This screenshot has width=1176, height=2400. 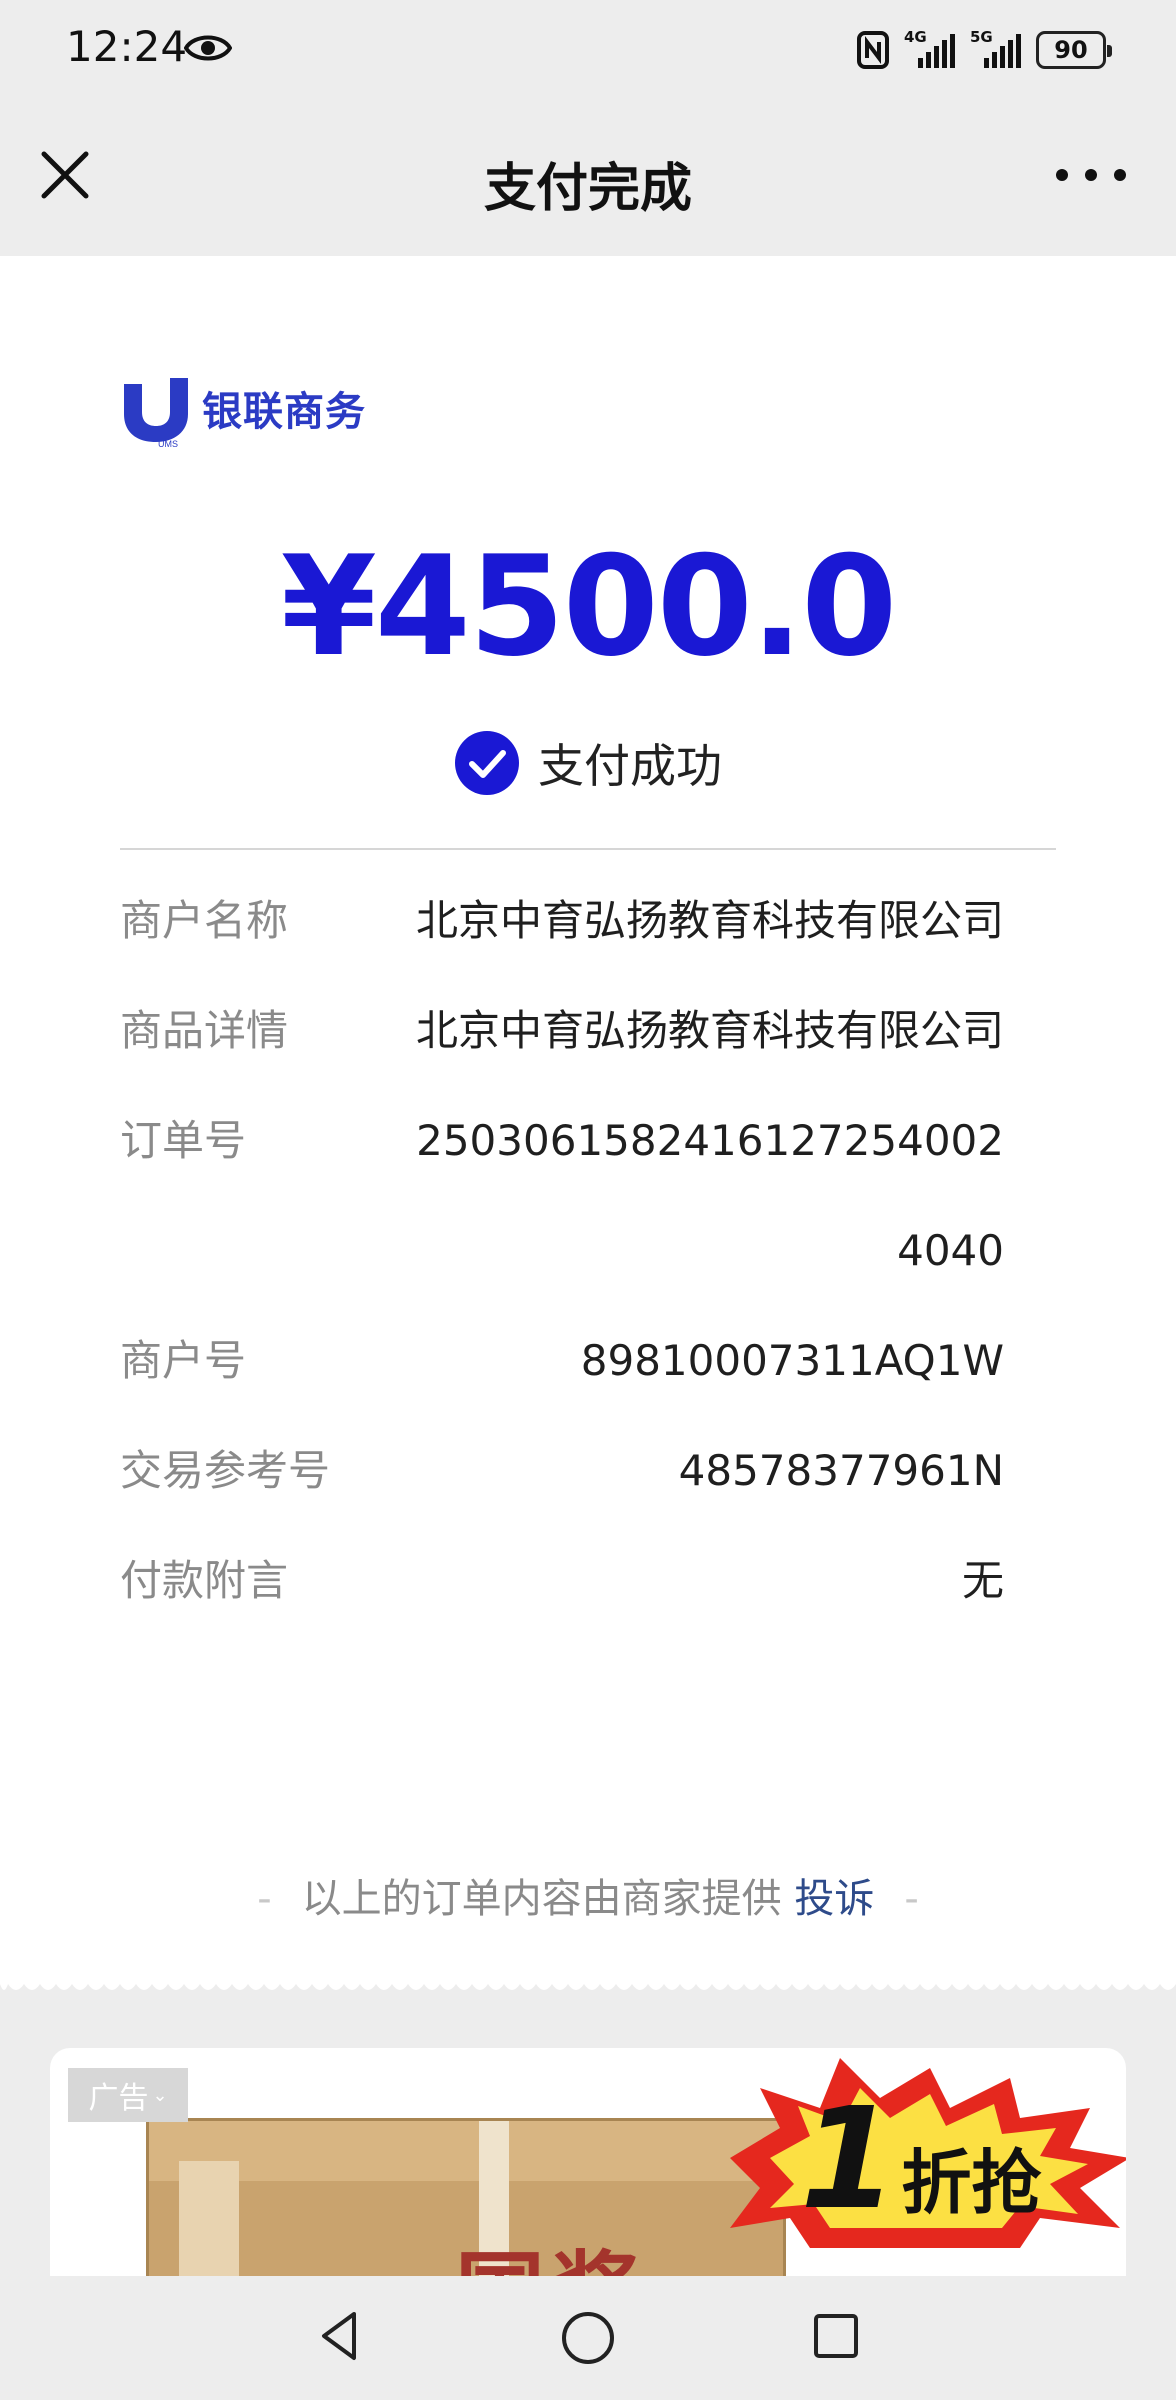 I want to click on status-time: 12:24, so click(x=127, y=46).